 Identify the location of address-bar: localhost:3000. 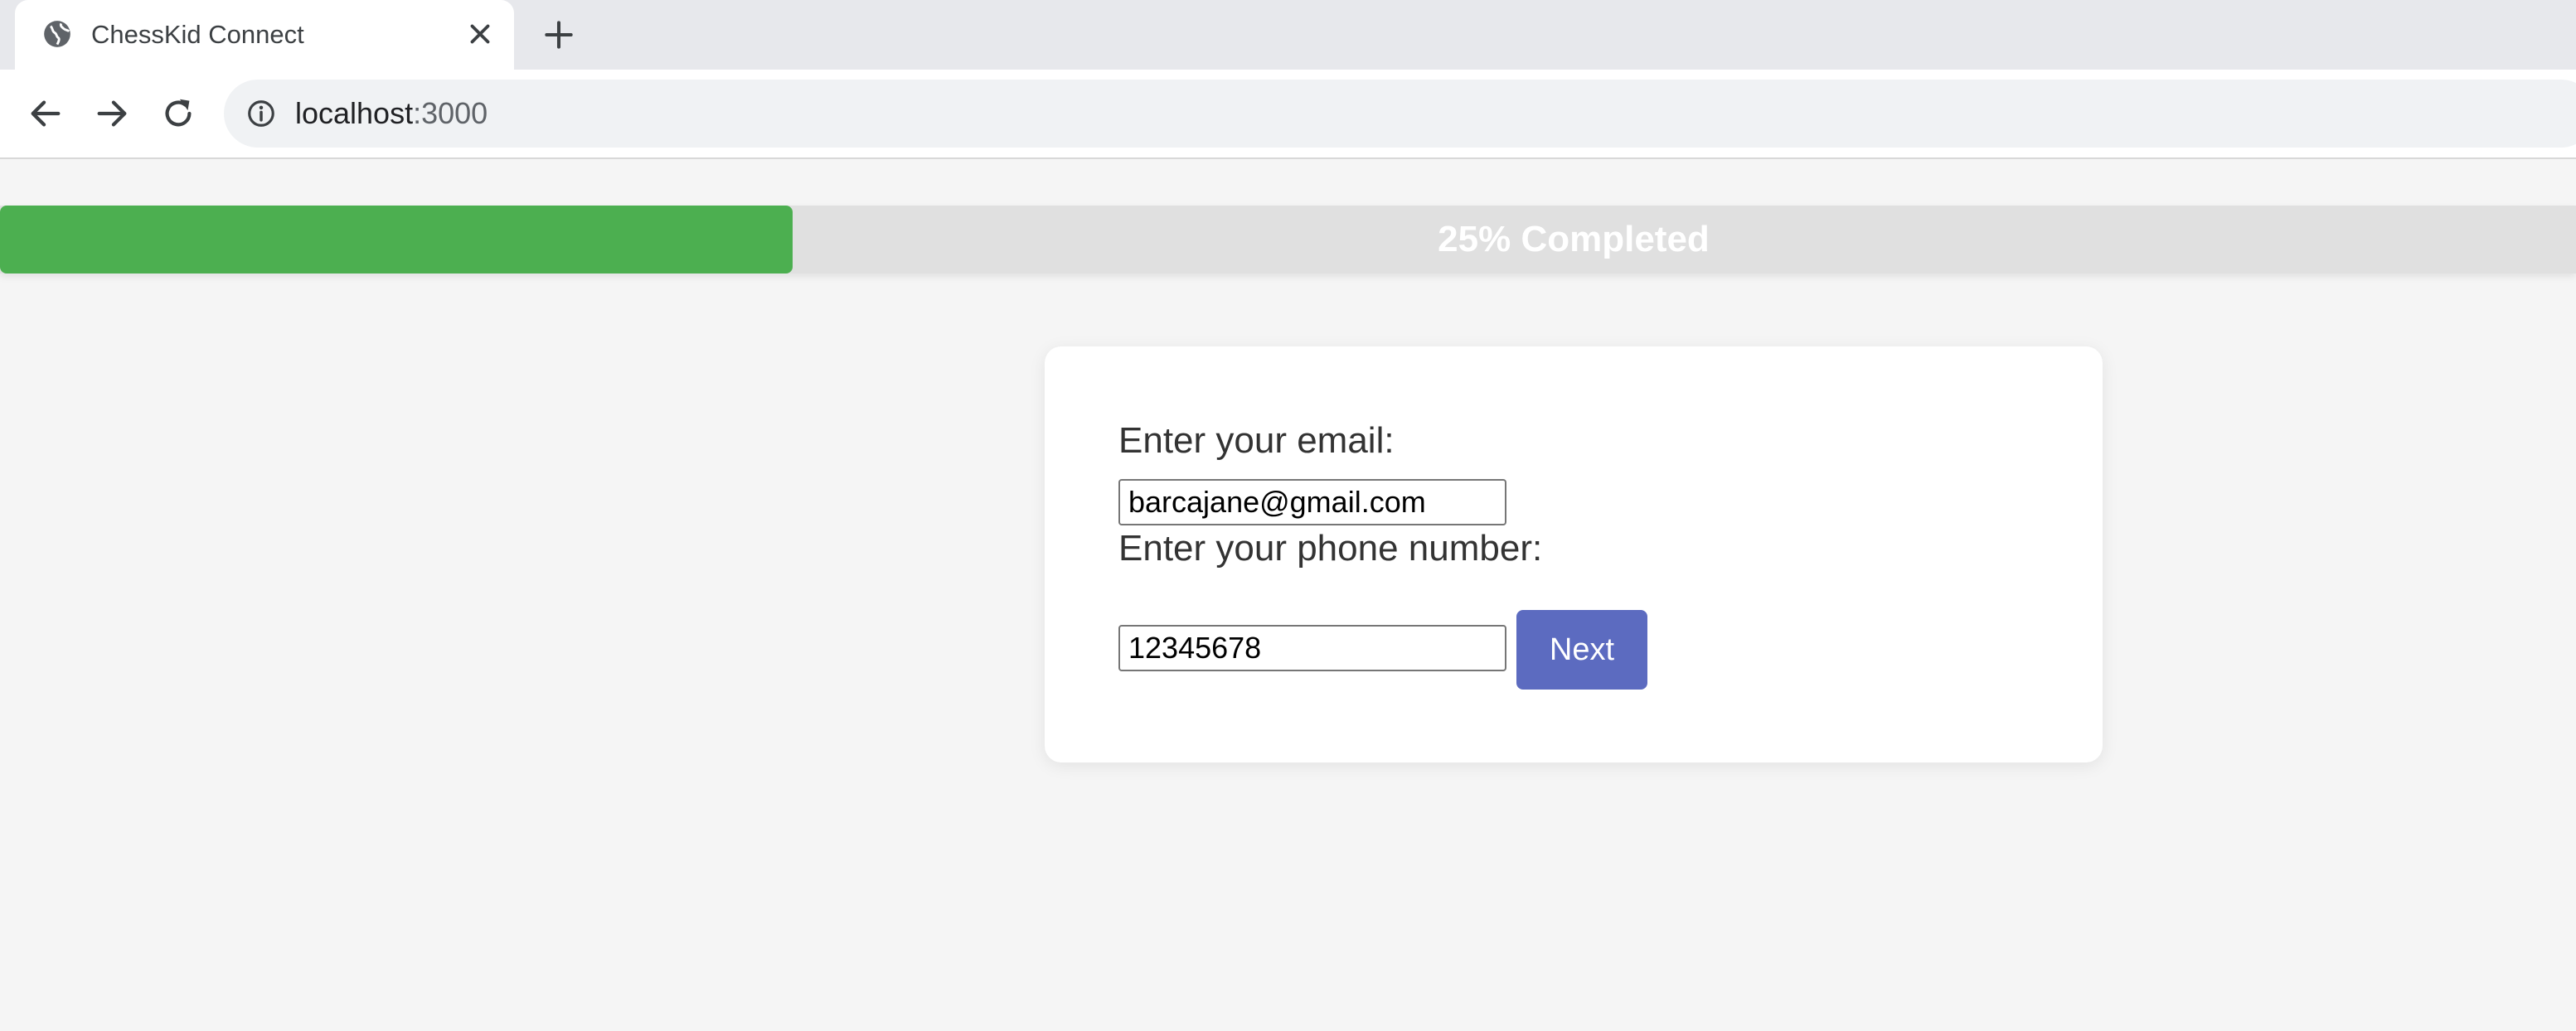
(1400, 114).